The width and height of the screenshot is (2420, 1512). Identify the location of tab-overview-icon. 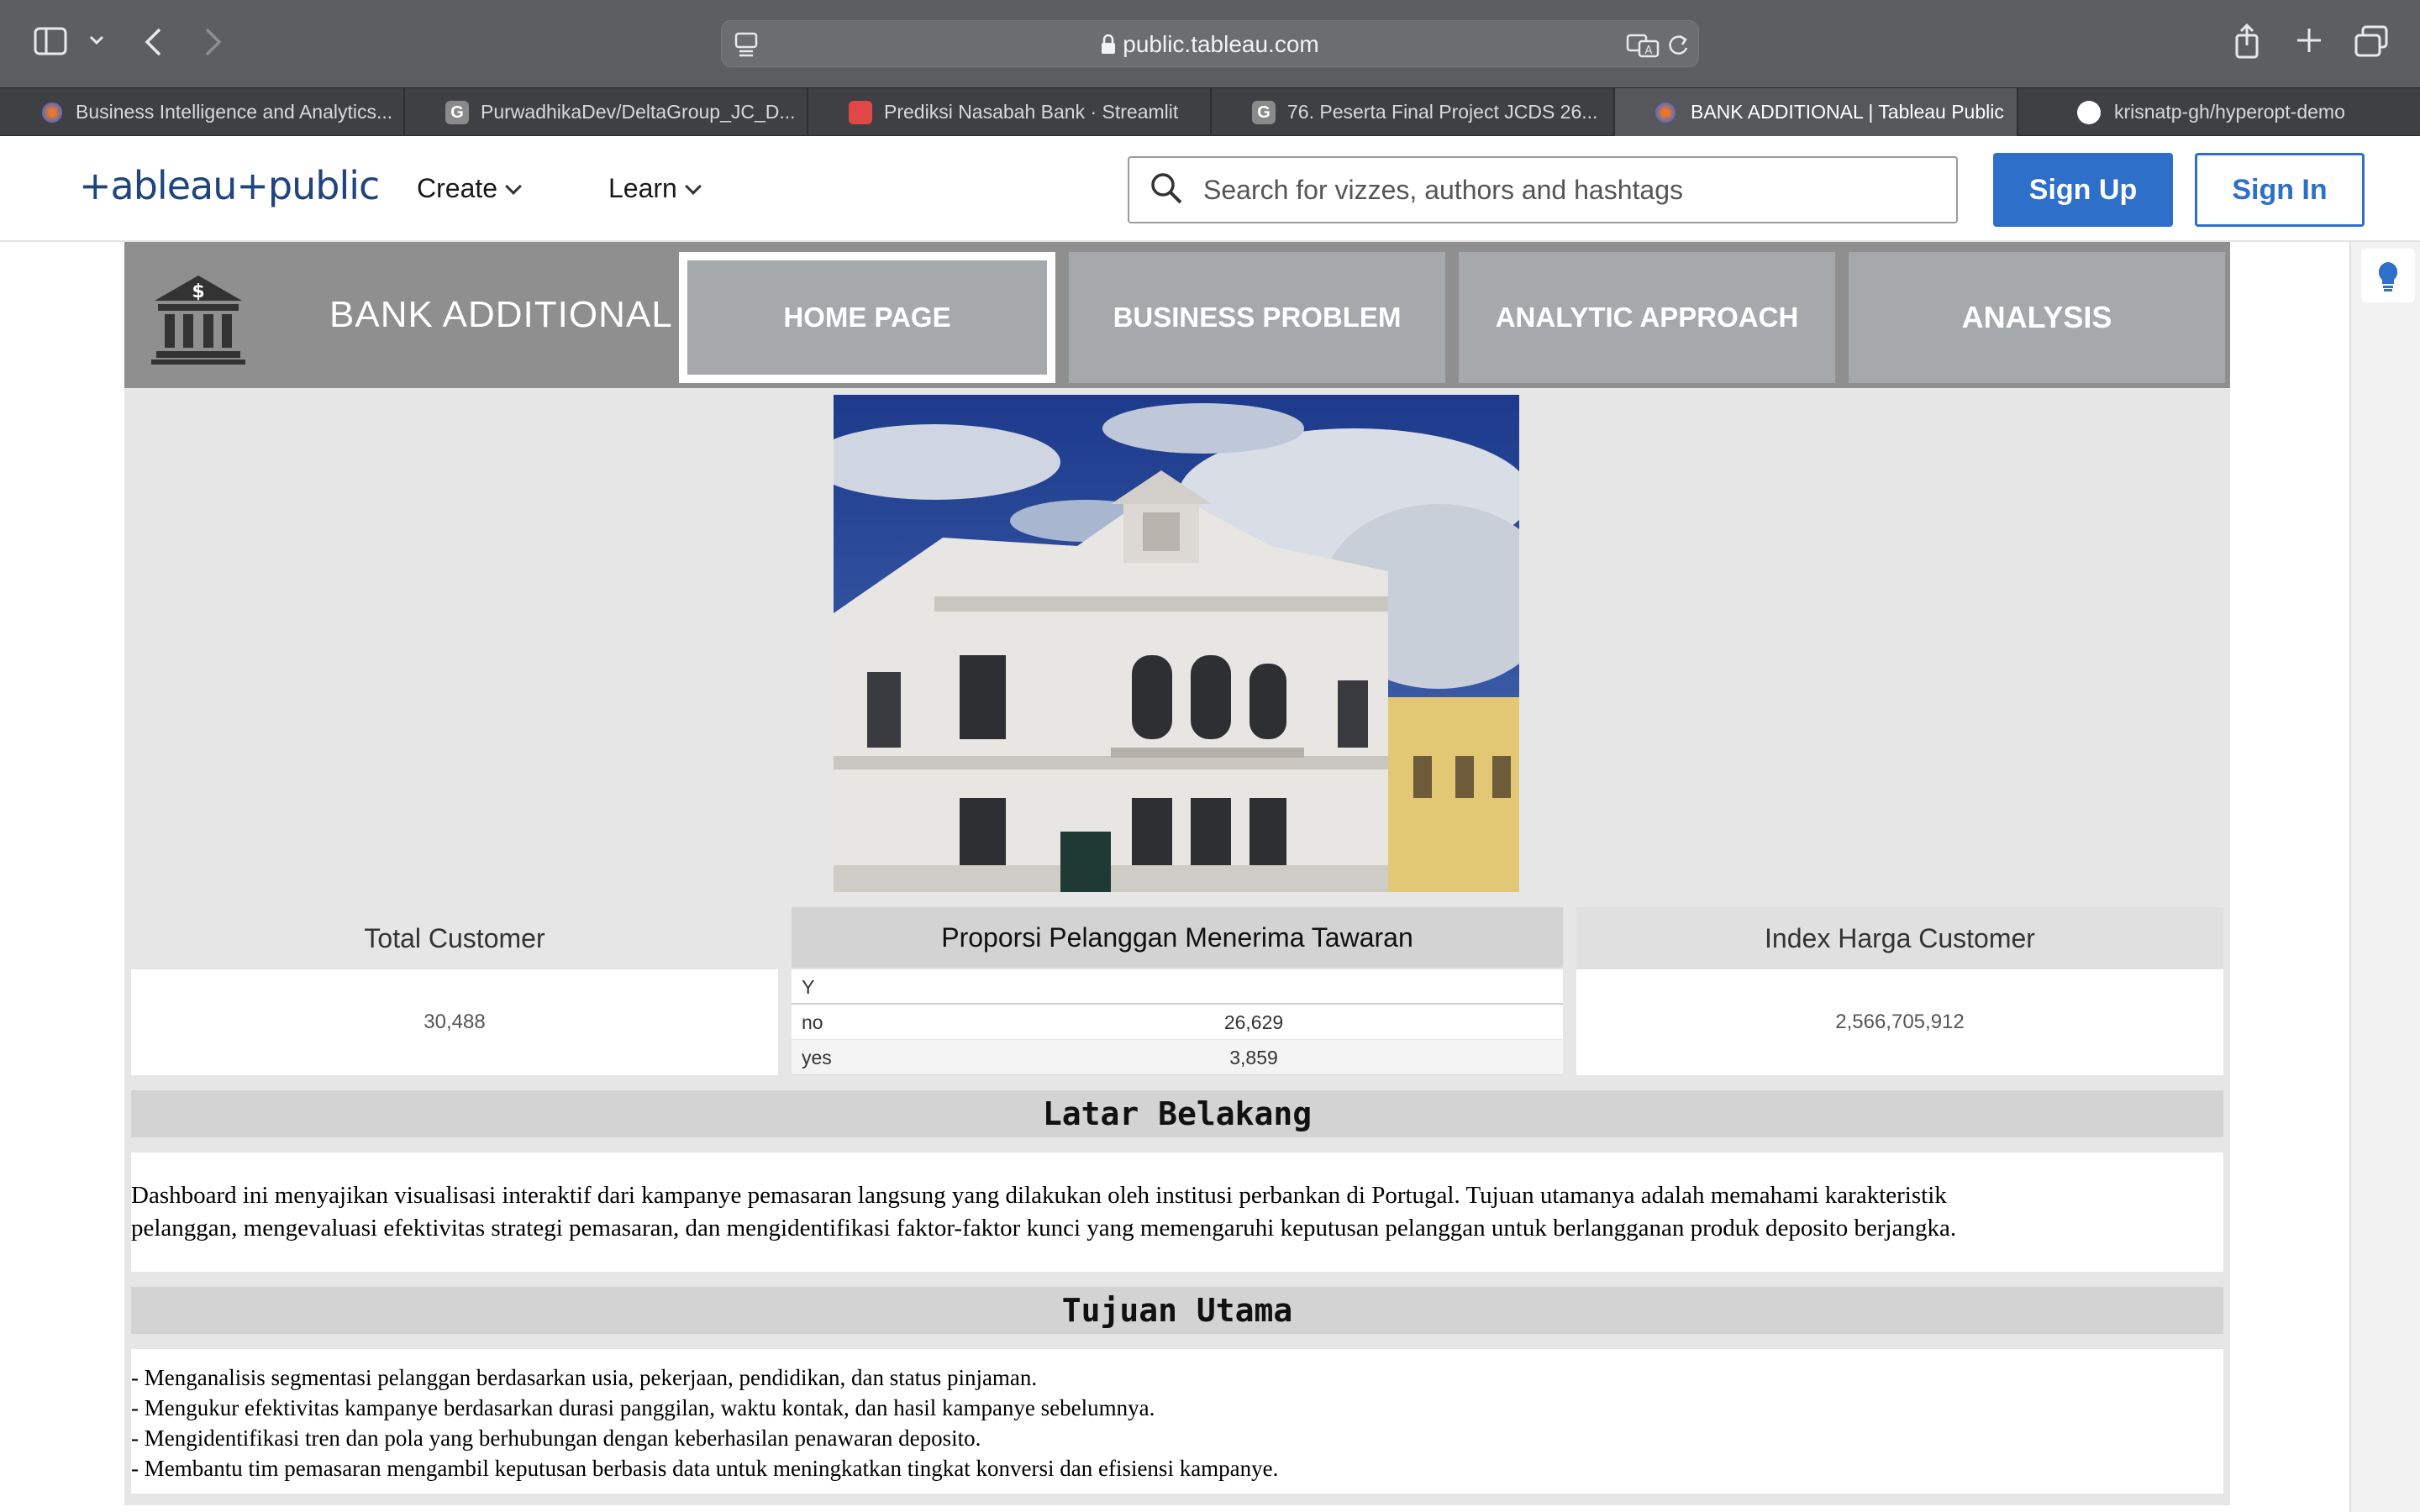
(2371, 41).